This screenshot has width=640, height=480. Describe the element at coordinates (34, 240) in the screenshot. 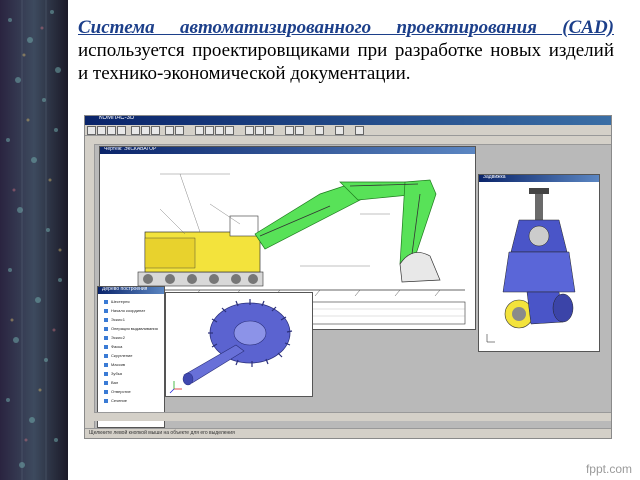

I see `decorative-side-strip` at that location.